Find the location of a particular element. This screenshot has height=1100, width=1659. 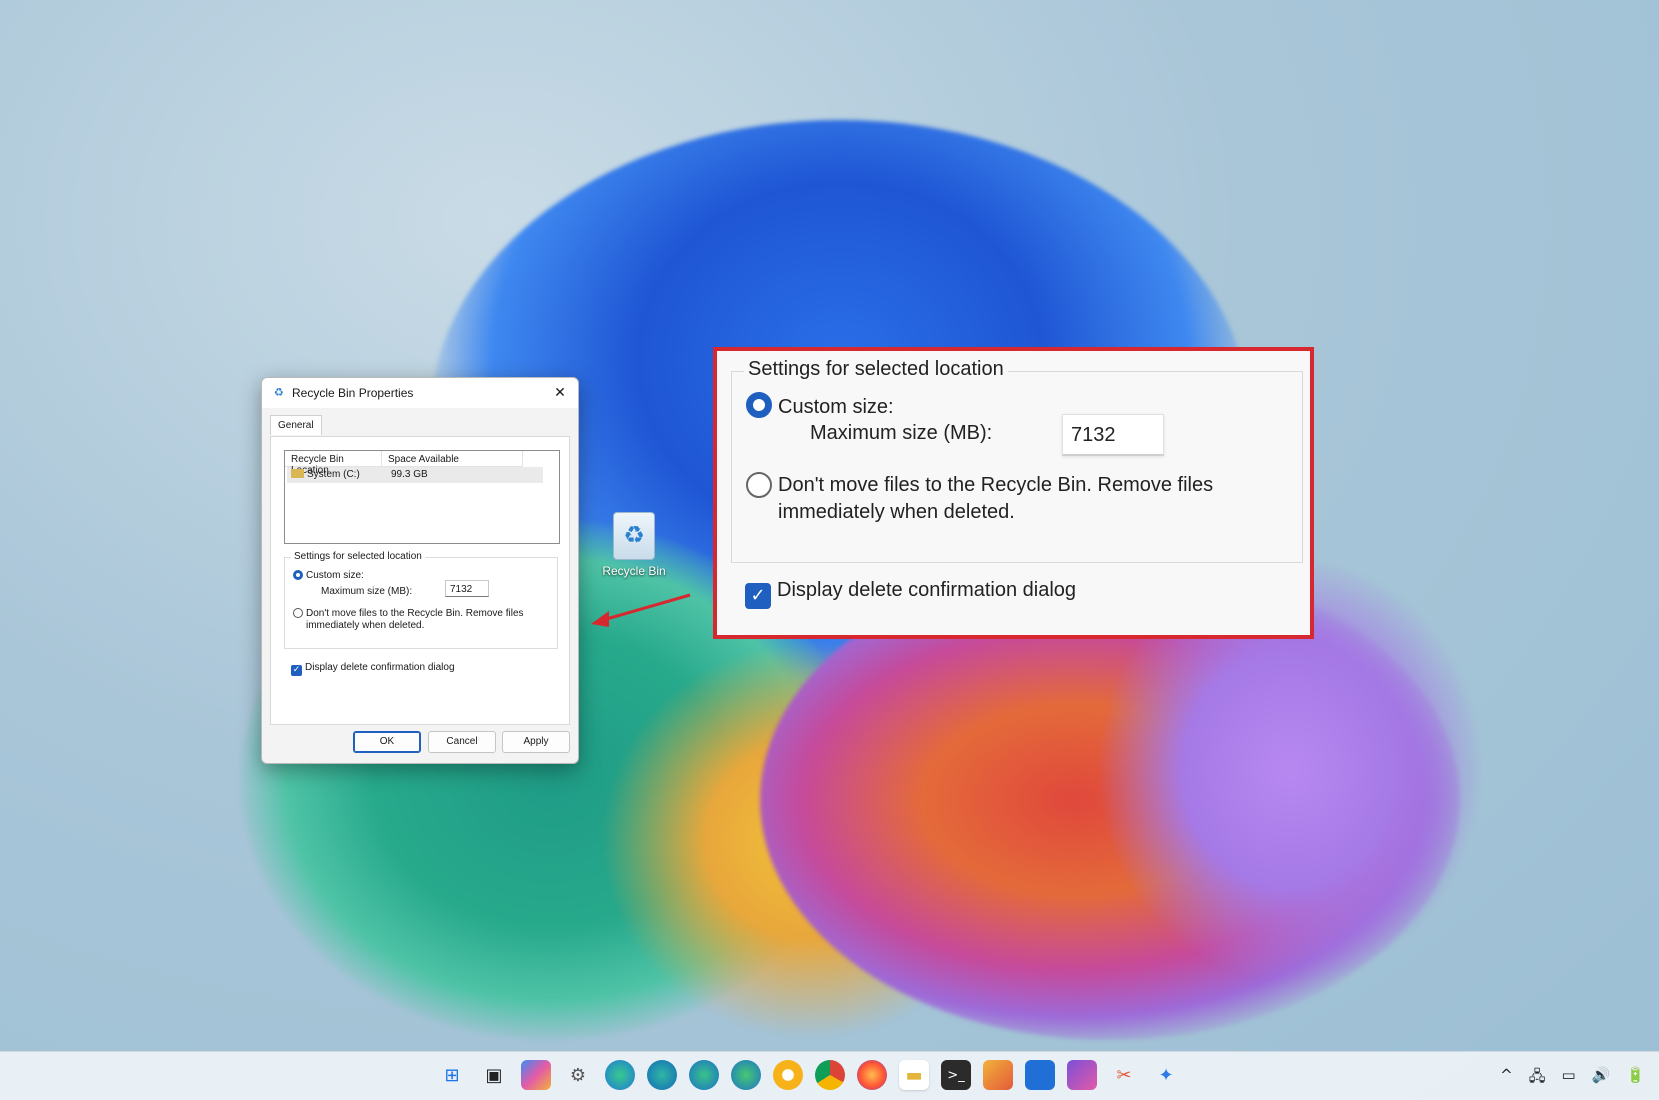

max-size-label: Maximum size (MB): is located at coordinates (367, 591).